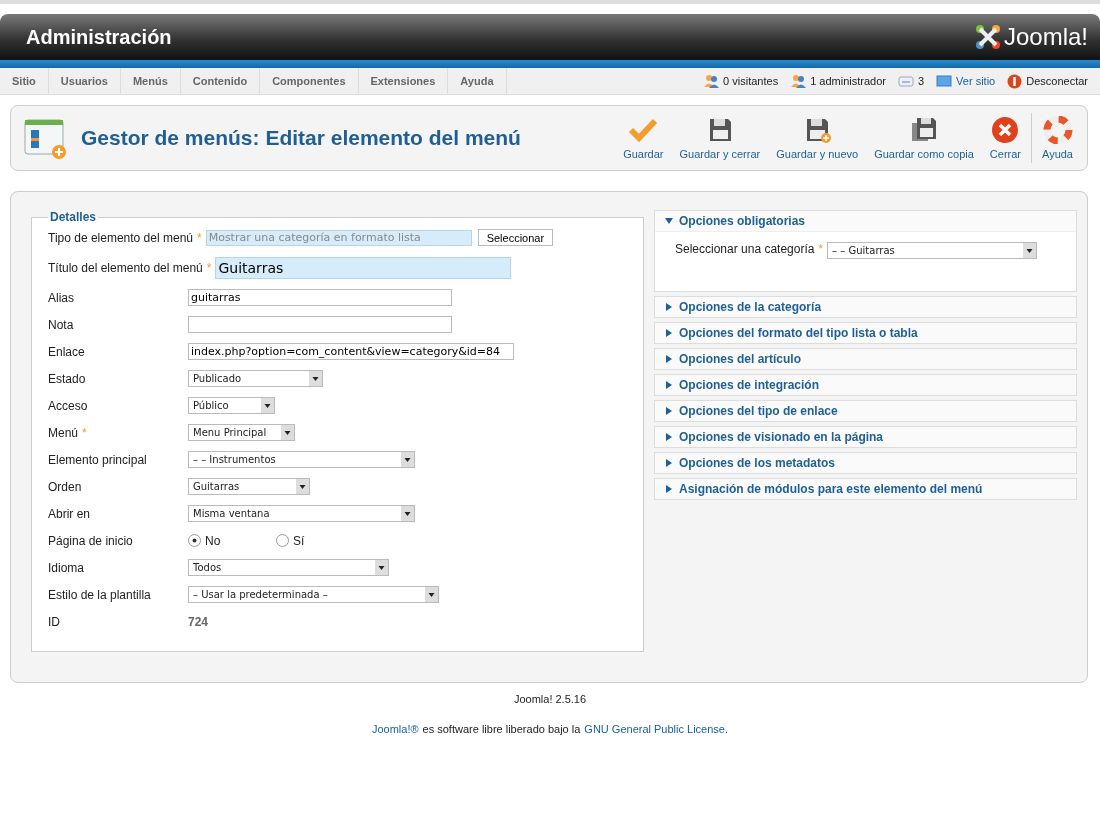 The height and width of the screenshot is (833, 1100). What do you see at coordinates (865, 437) in the screenshot?
I see `panel-header: Opciones de visionado en la página` at bounding box center [865, 437].